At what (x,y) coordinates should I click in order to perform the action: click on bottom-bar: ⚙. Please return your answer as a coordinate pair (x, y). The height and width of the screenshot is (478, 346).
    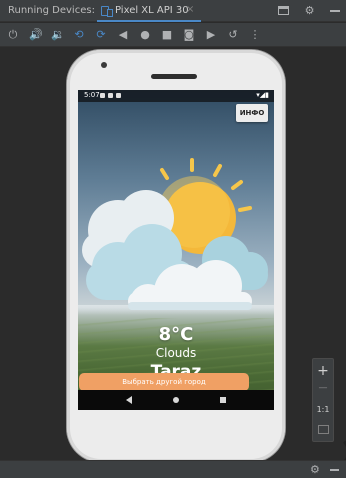
    Looking at the image, I should click on (173, 469).